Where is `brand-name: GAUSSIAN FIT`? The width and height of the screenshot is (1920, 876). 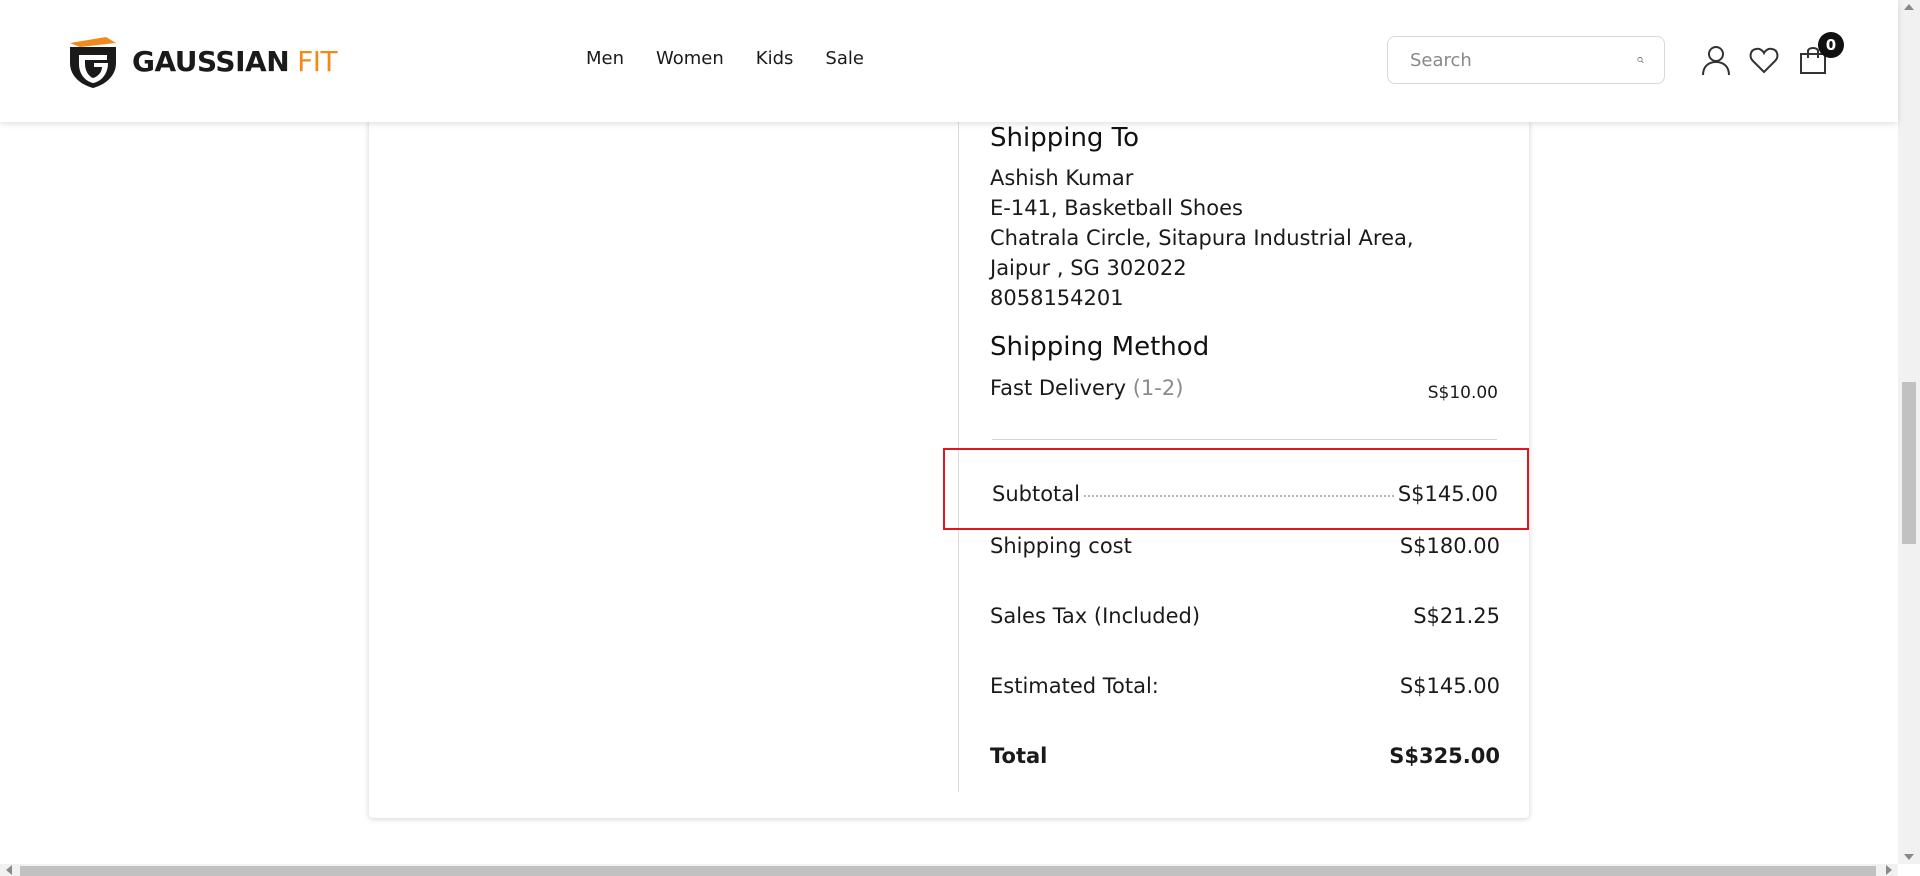
brand-name: GAUSSIAN FIT is located at coordinates (235, 61).